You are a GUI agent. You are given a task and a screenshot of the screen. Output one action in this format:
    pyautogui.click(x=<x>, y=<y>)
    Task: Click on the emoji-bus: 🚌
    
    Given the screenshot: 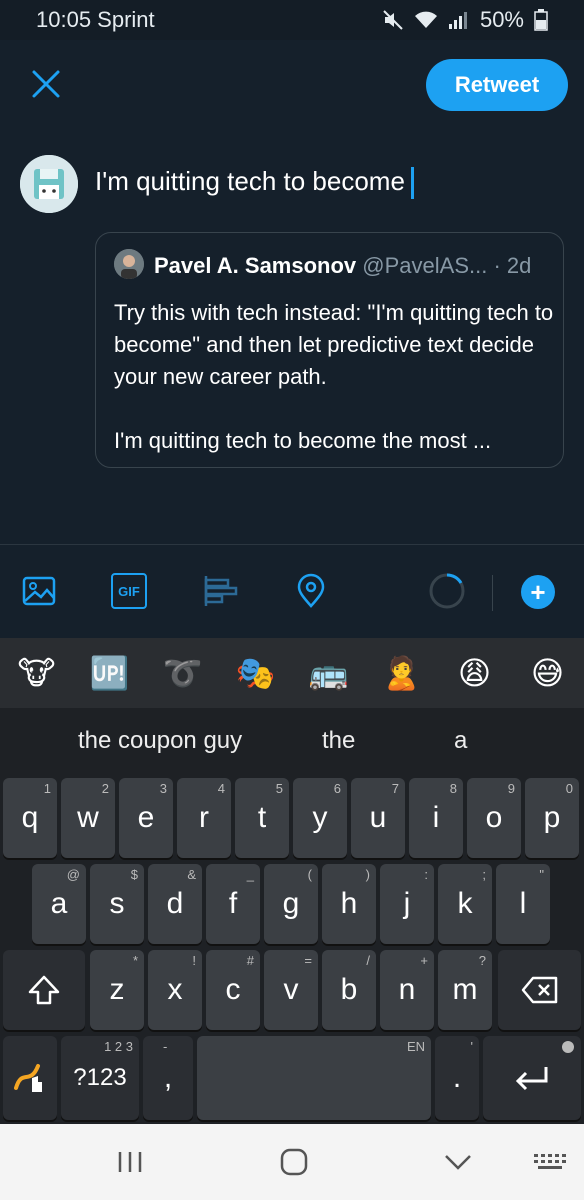 What is the action you would take?
    pyautogui.click(x=329, y=673)
    